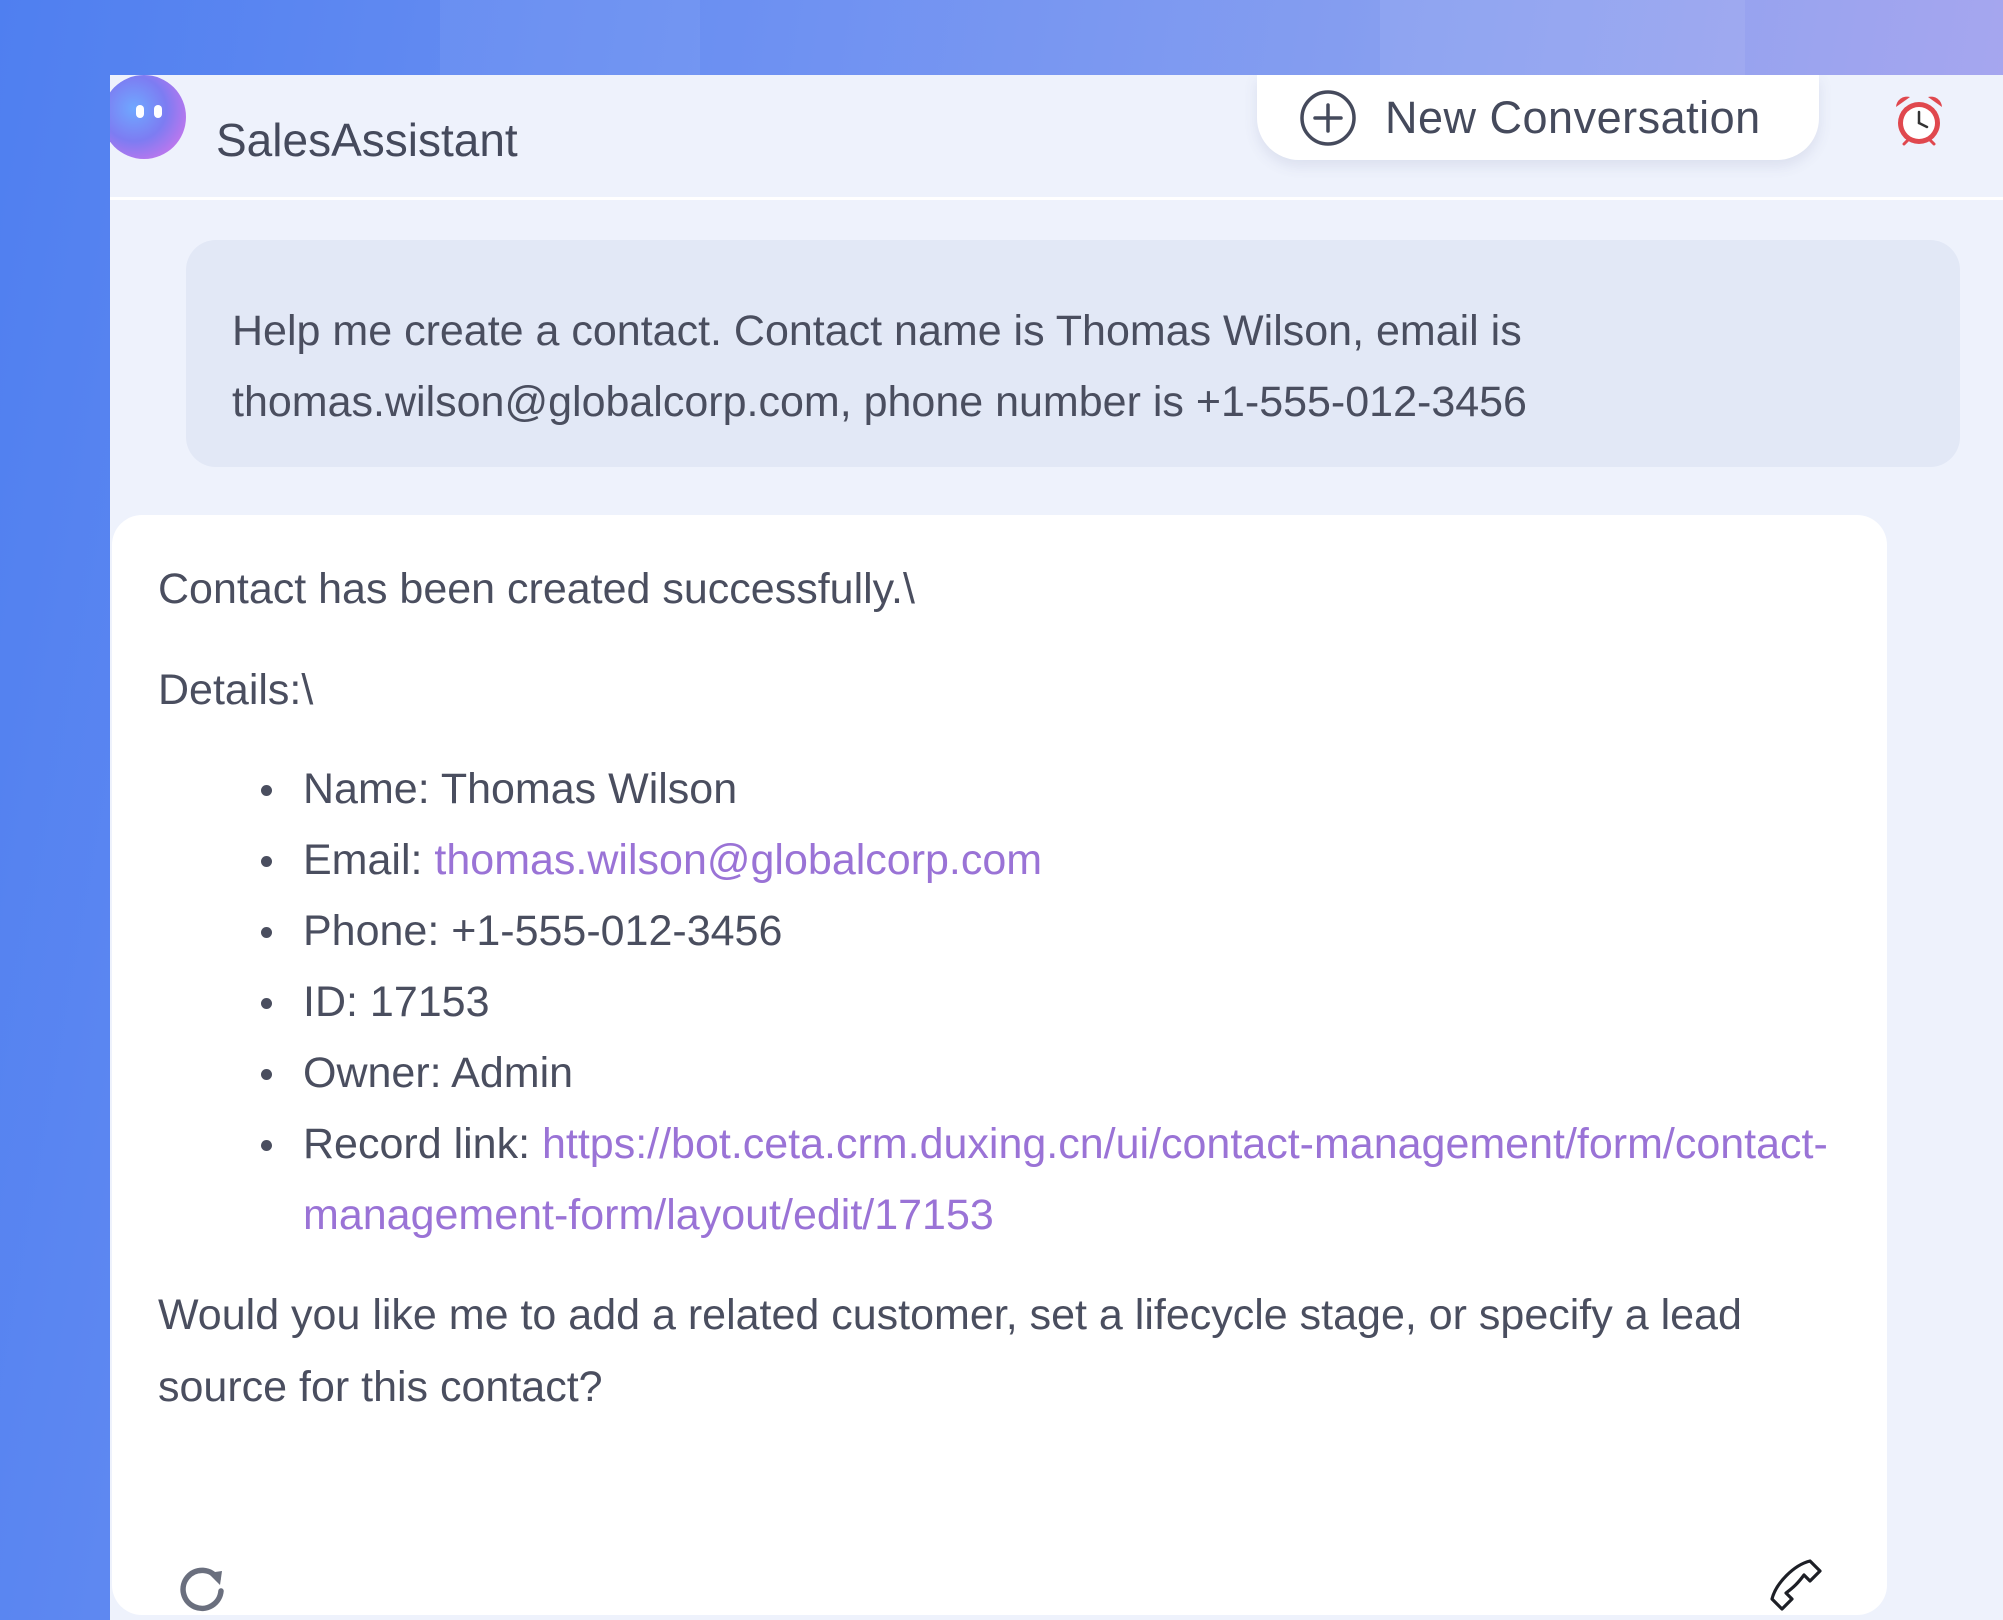  I want to click on detail-value: +1-555-012-3456, so click(617, 931).